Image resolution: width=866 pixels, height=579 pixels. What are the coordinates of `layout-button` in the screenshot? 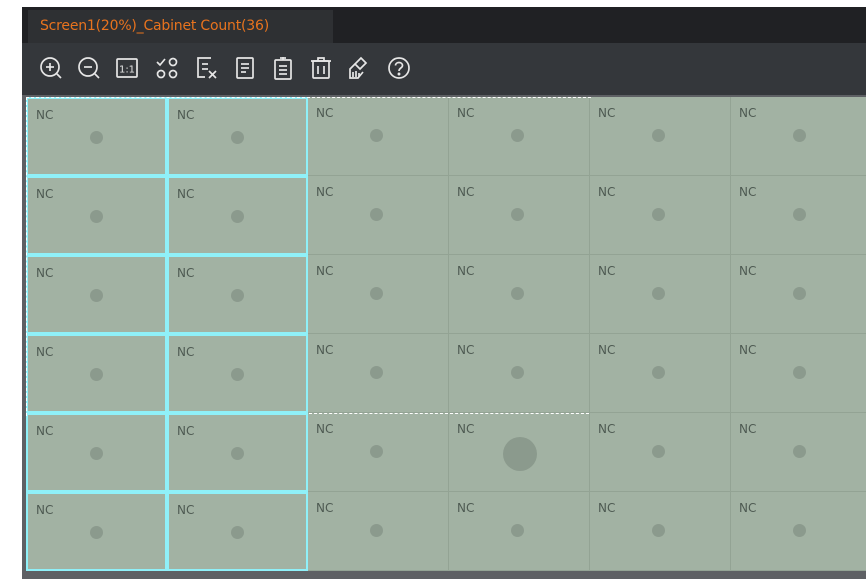 It's located at (167, 68).